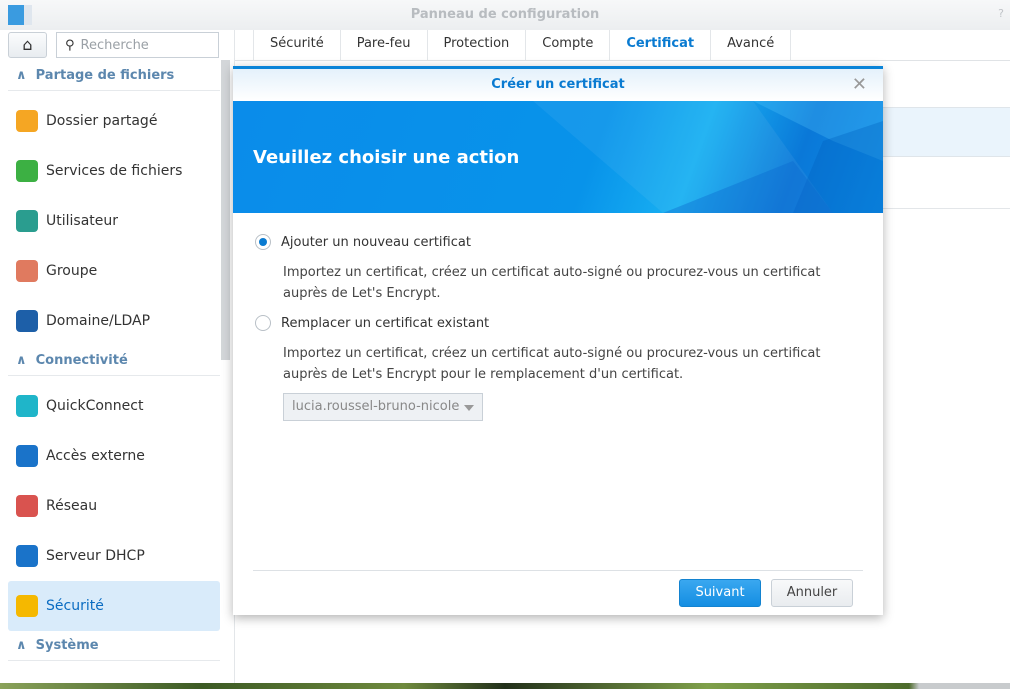 This screenshot has width=1010, height=689. I want to click on dialog-heading: Veuillez choisir une action, so click(386, 157).